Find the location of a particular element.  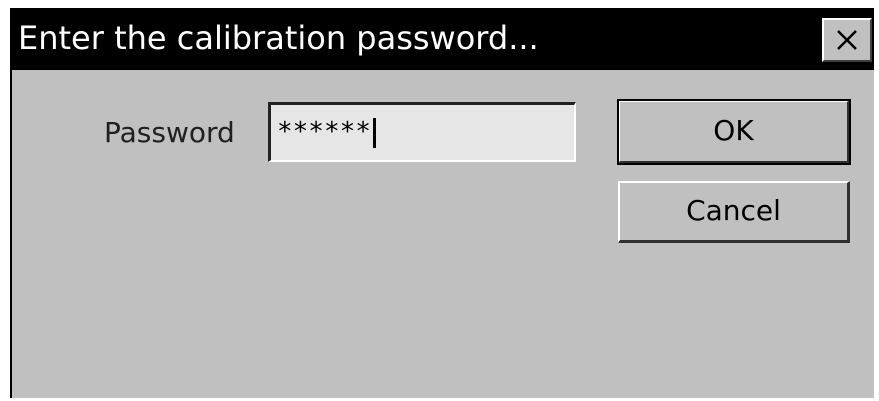

ok-button: OK is located at coordinates (734, 132).